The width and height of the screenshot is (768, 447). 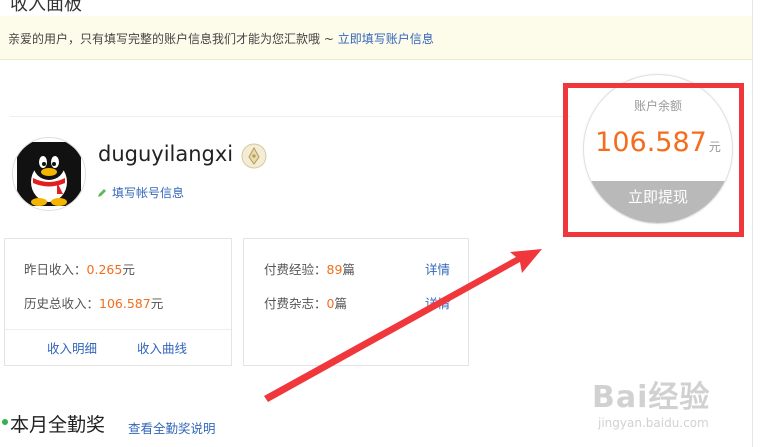 What do you see at coordinates (148, 193) in the screenshot?
I see `edit-account-info-label: 填写帐号信息` at bounding box center [148, 193].